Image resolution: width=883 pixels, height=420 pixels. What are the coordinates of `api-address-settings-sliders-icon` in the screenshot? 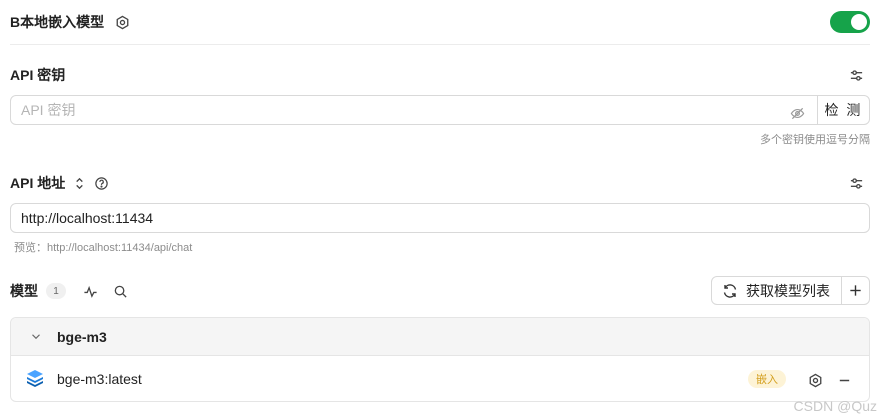 It's located at (856, 183).